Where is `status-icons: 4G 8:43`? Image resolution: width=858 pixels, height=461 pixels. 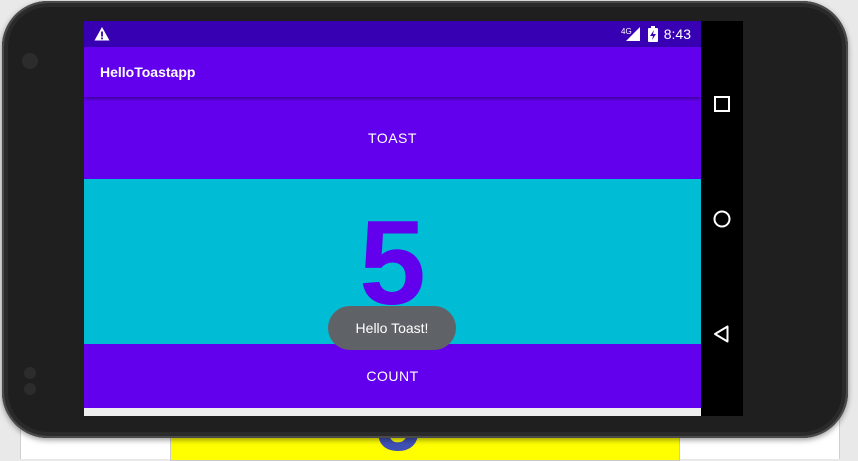
status-icons: 4G 8:43 is located at coordinates (655, 34).